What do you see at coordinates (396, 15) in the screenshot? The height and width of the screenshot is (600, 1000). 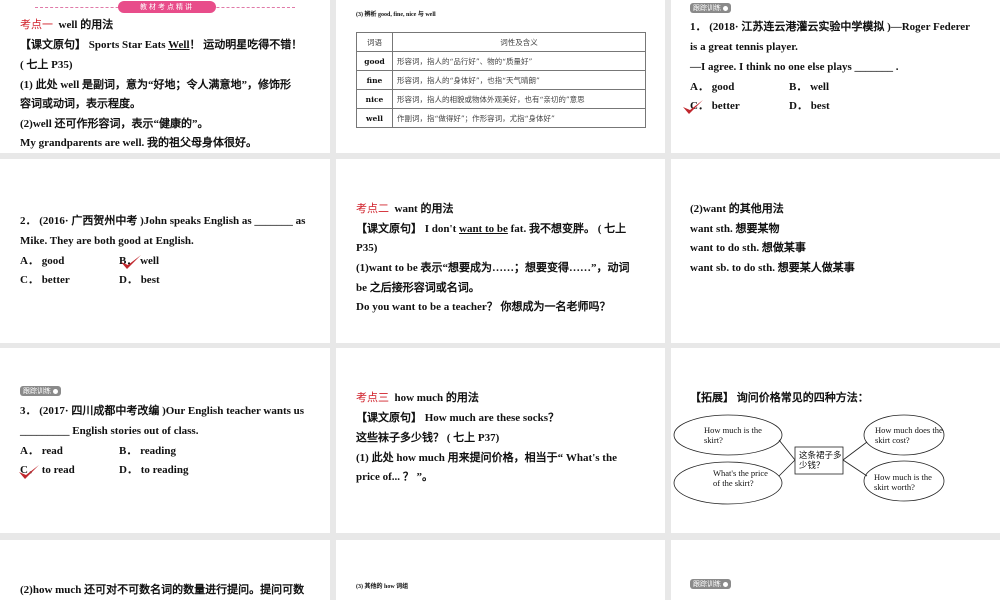 I see `slide-heading: (3) 辨析 good, fine, nice 与 well` at bounding box center [396, 15].